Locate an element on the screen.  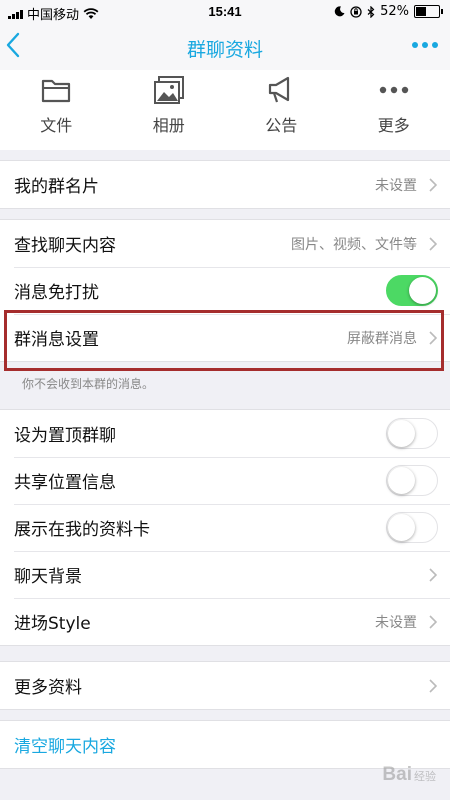
quick-actions: 文件 相册 公告 更多 is located at coordinates (225, 110).